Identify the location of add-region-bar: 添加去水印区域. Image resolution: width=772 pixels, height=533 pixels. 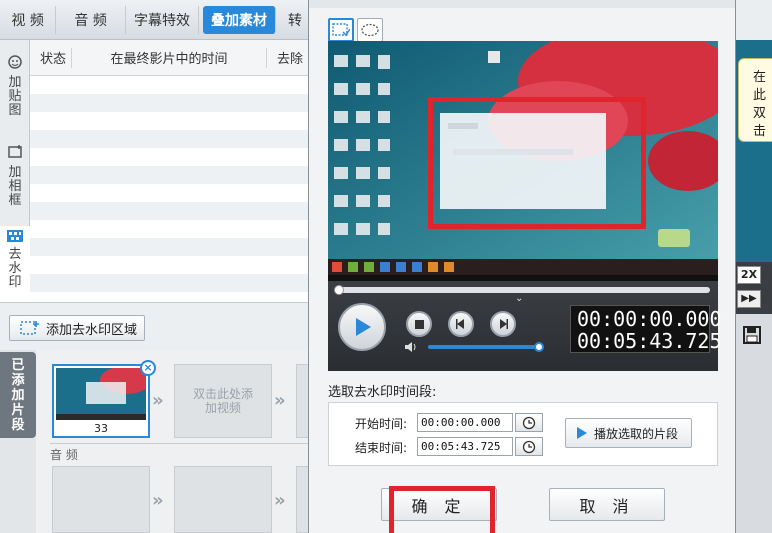
(155, 326).